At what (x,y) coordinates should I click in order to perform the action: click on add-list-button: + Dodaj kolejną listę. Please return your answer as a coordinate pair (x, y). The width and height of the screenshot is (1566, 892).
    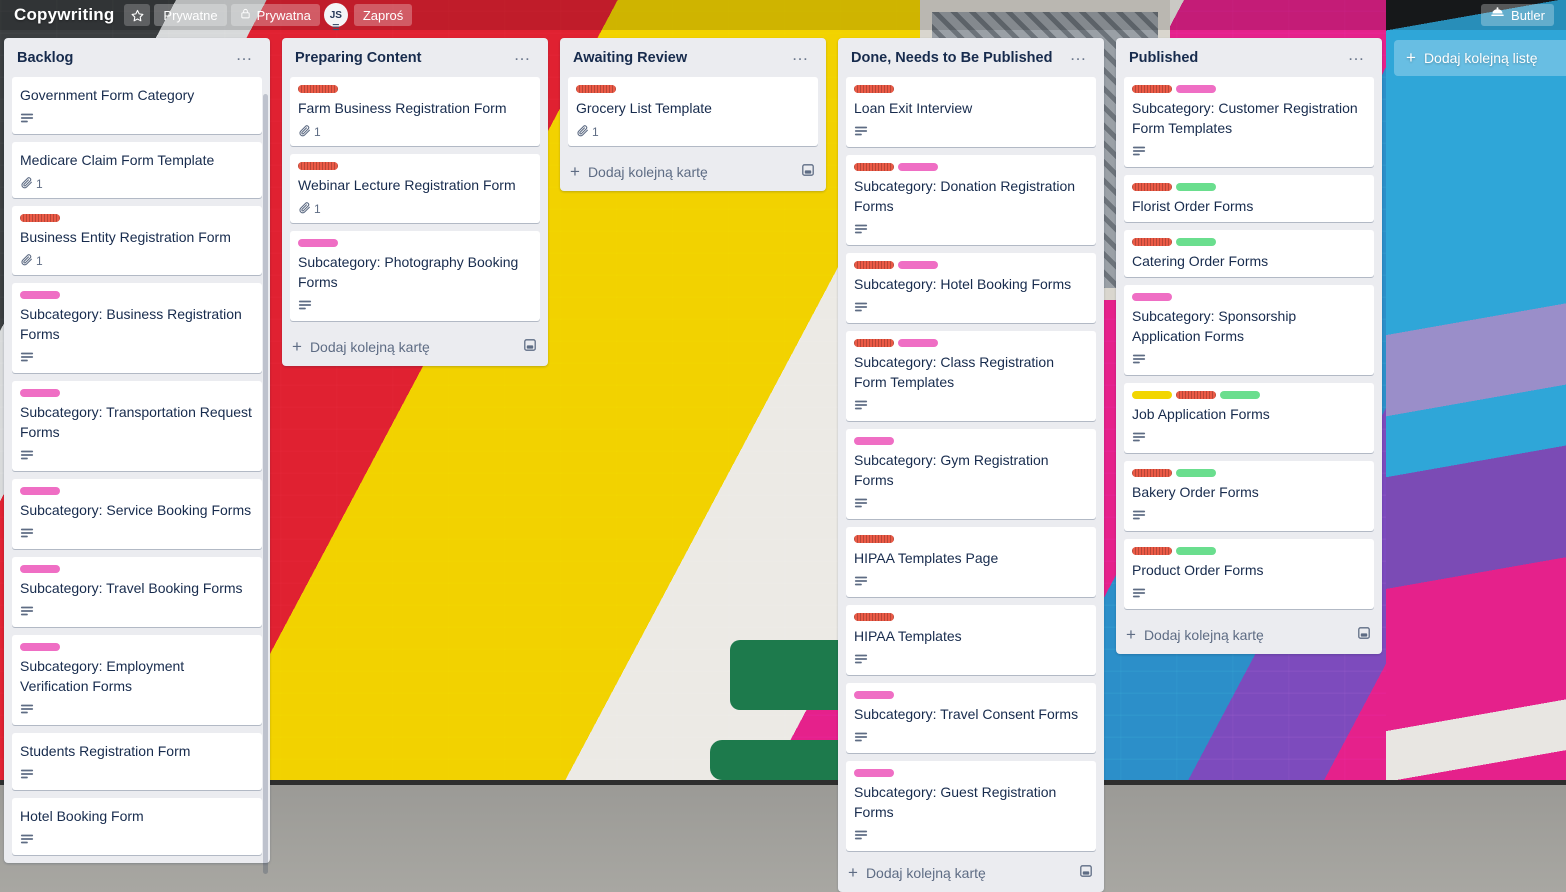
    Looking at the image, I should click on (1480, 58).